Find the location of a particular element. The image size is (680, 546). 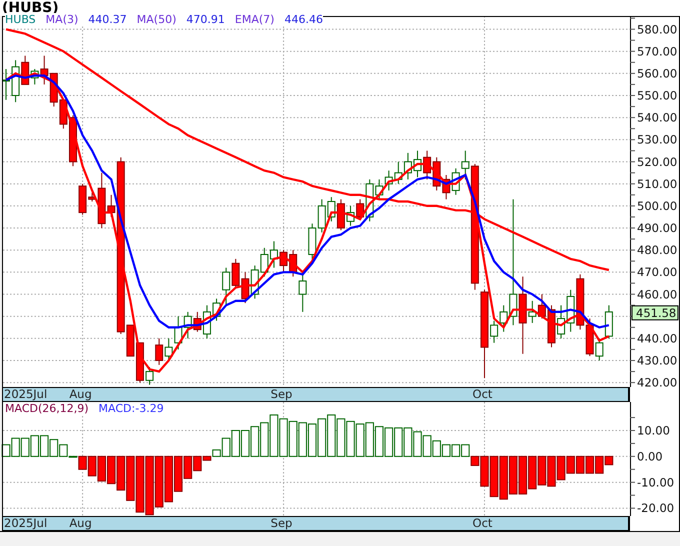

legend-value: 446.46 is located at coordinates (303, 19).